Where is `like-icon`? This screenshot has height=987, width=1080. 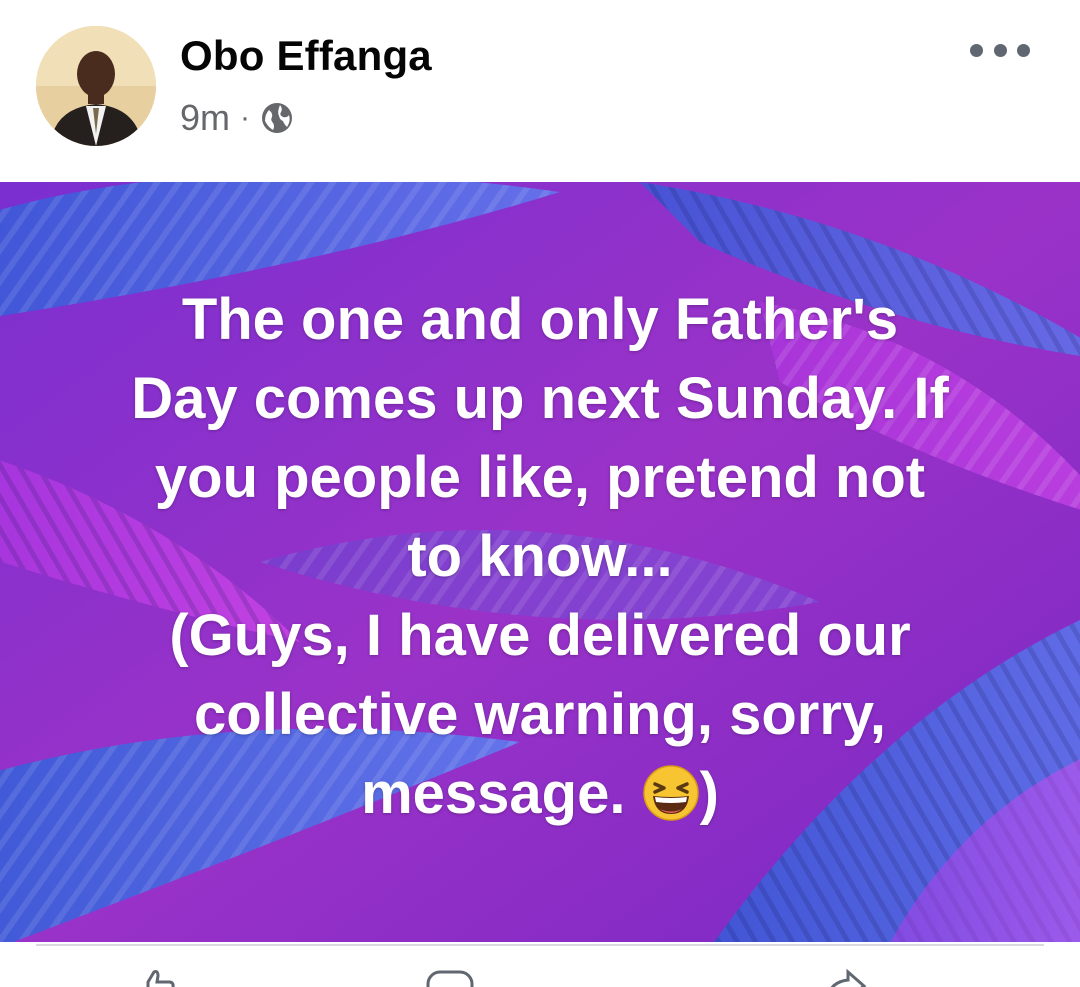 like-icon is located at coordinates (160, 977).